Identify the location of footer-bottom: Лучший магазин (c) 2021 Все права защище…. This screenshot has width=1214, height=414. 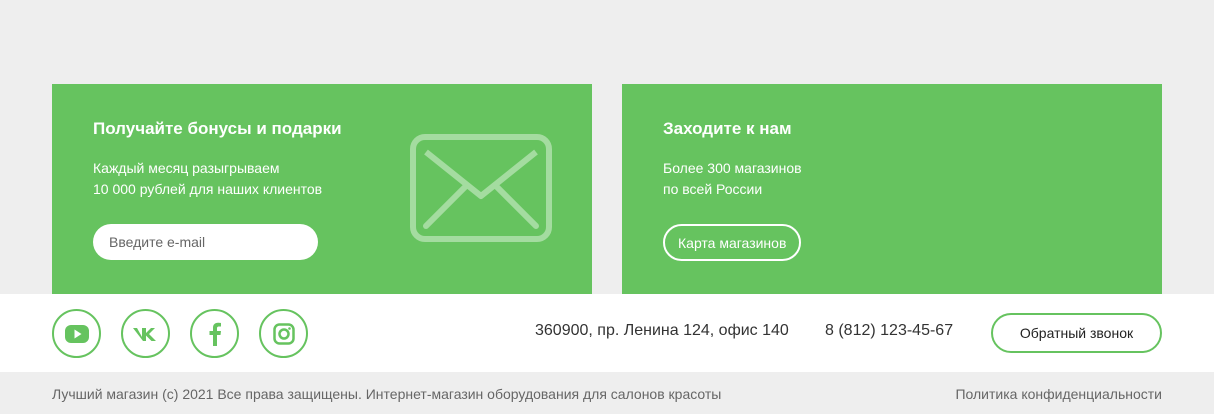
(607, 393).